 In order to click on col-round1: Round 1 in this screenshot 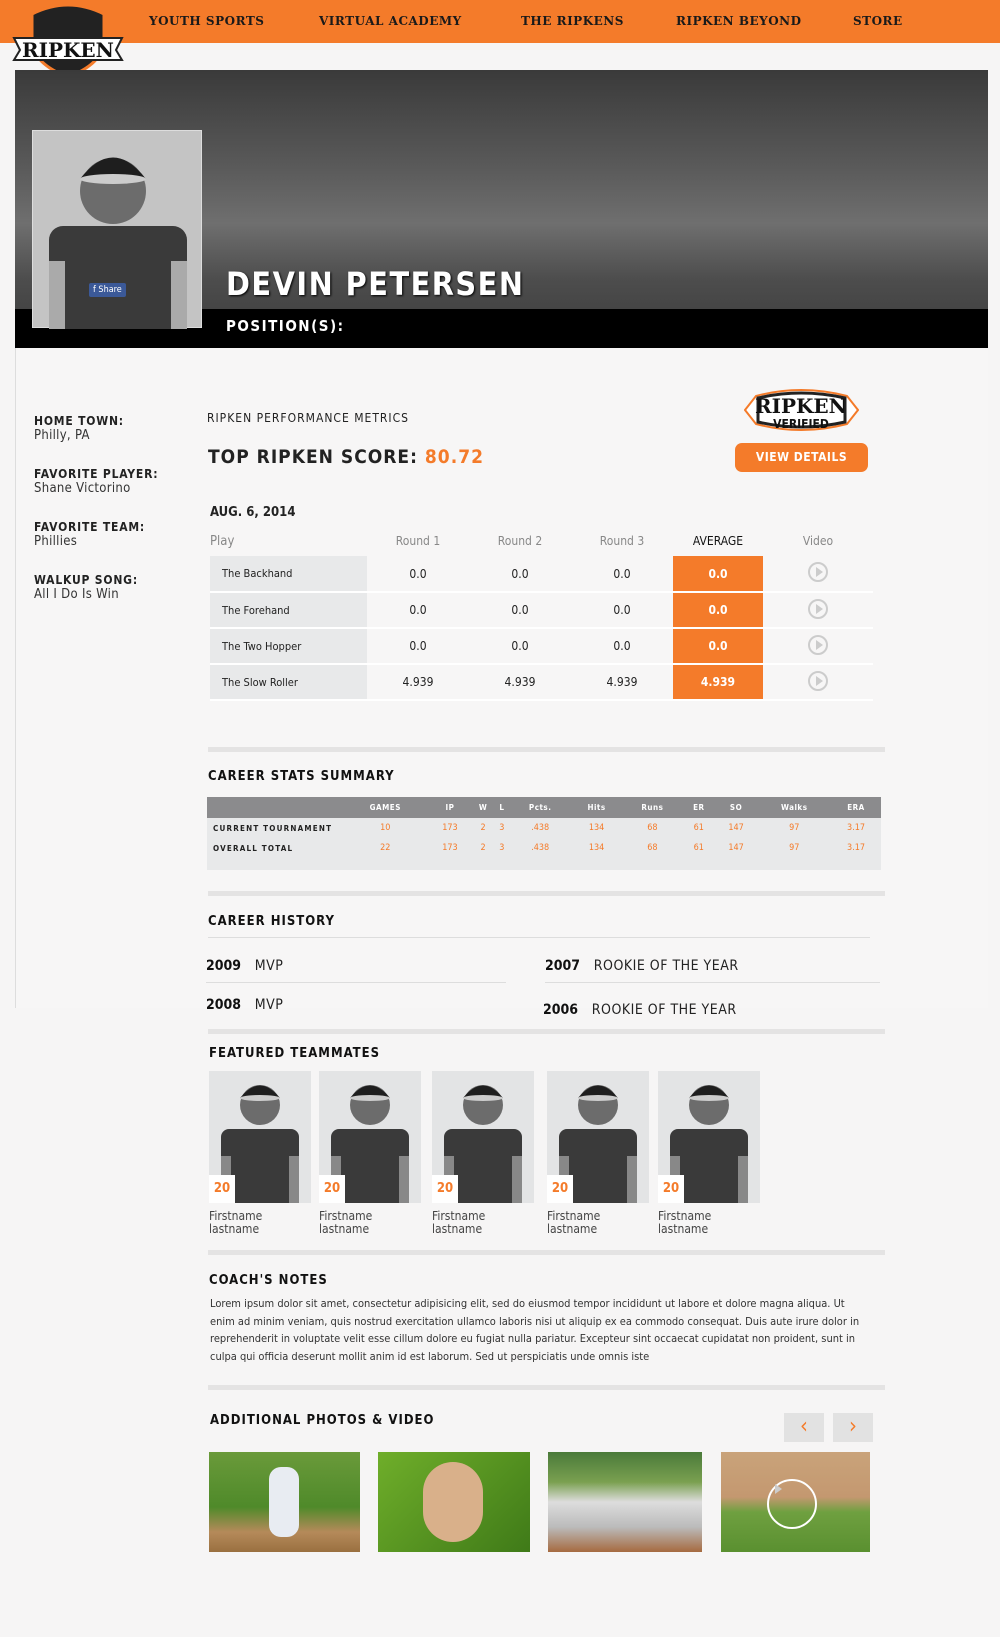, I will do `click(418, 541)`.